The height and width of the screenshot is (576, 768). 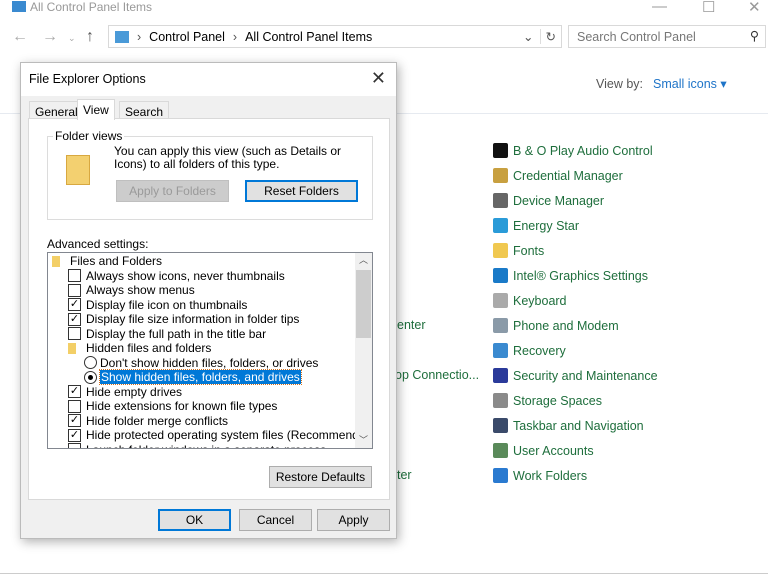 I want to click on setting-check: Always show icons, never thumbnails, so click(x=176, y=276).